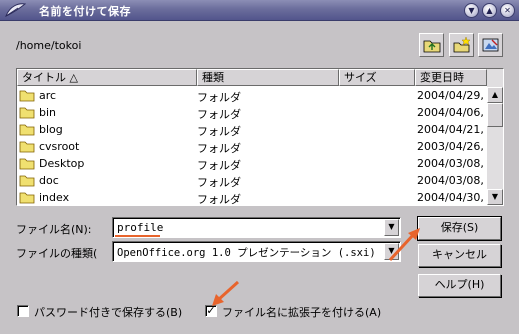  What do you see at coordinates (471, 10) in the screenshot?
I see `minimize-button: ▼` at bounding box center [471, 10].